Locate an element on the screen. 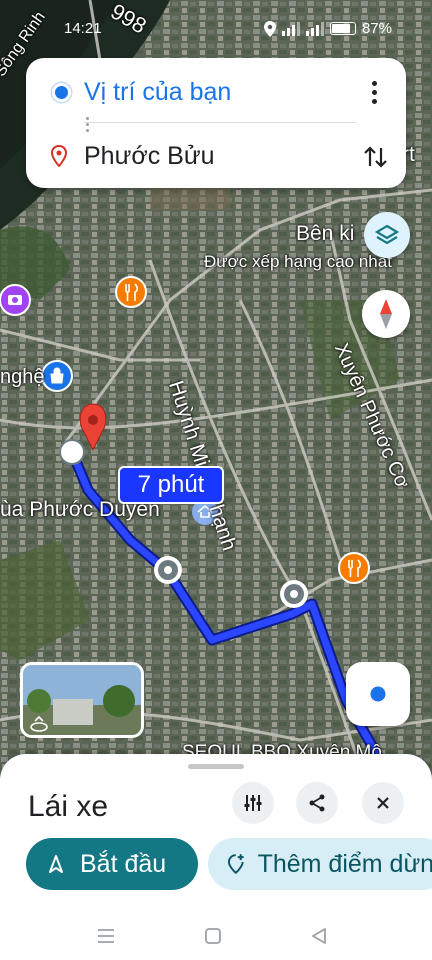 This screenshot has width=432, height=960. more-options-button is located at coordinates (374, 92).